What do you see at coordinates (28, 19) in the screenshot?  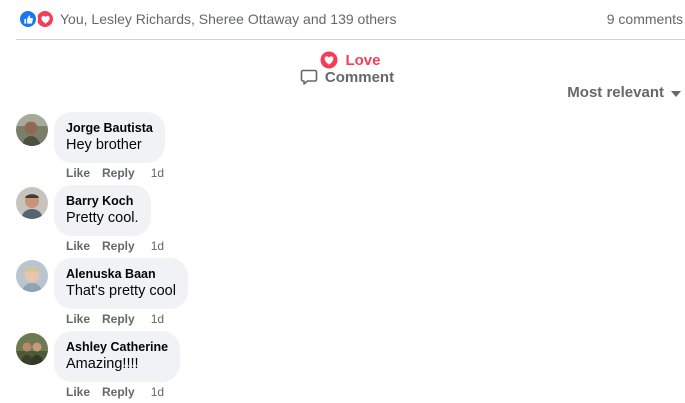 I see `like-icon` at bounding box center [28, 19].